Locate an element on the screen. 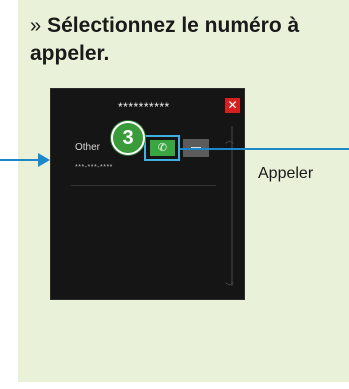 The height and width of the screenshot is (389, 349). row-divider is located at coordinates (143, 185).